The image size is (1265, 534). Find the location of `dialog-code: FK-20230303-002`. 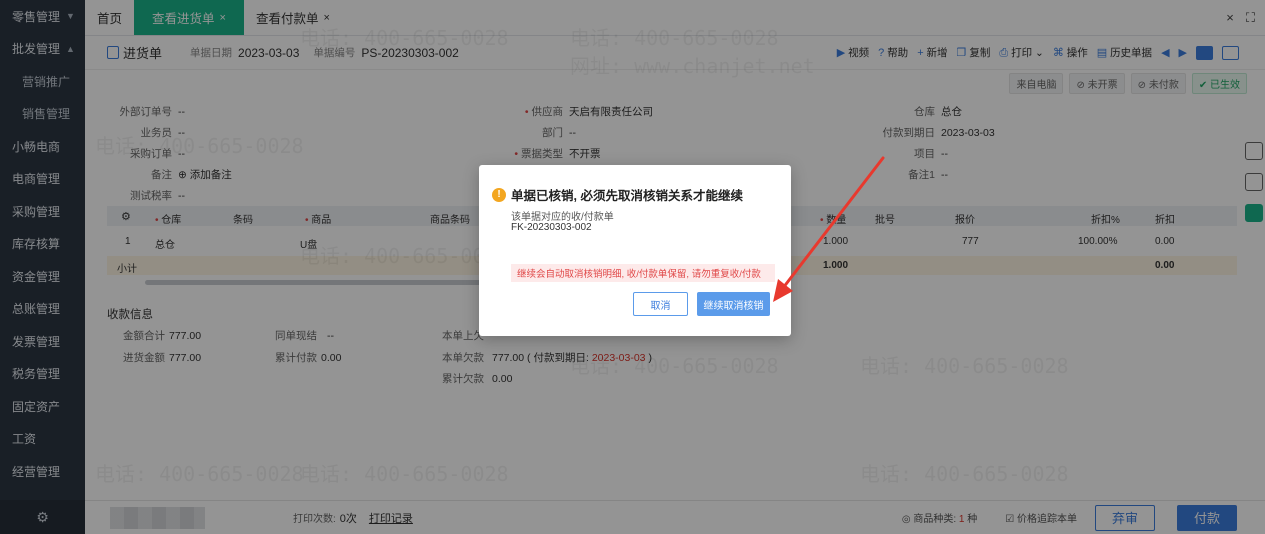

dialog-code: FK-20230303-002 is located at coordinates (551, 227).